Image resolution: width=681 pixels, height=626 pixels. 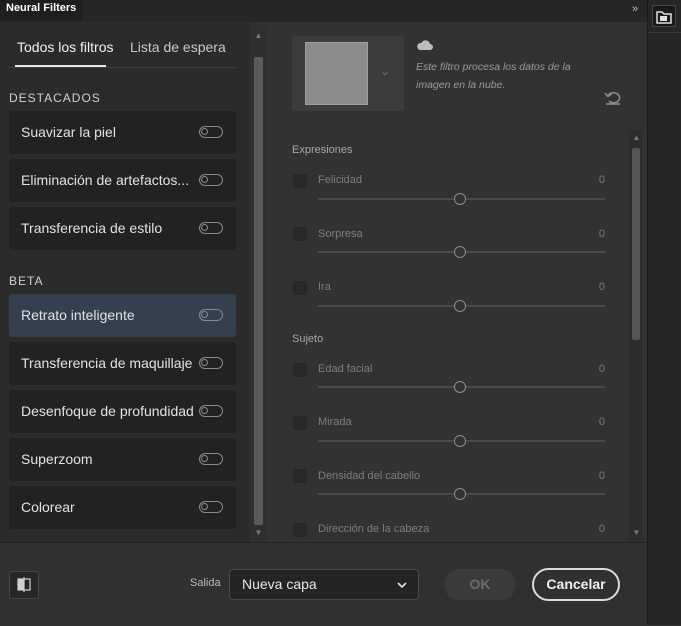 I want to click on settings-scroll-thumb, so click(x=636, y=244).